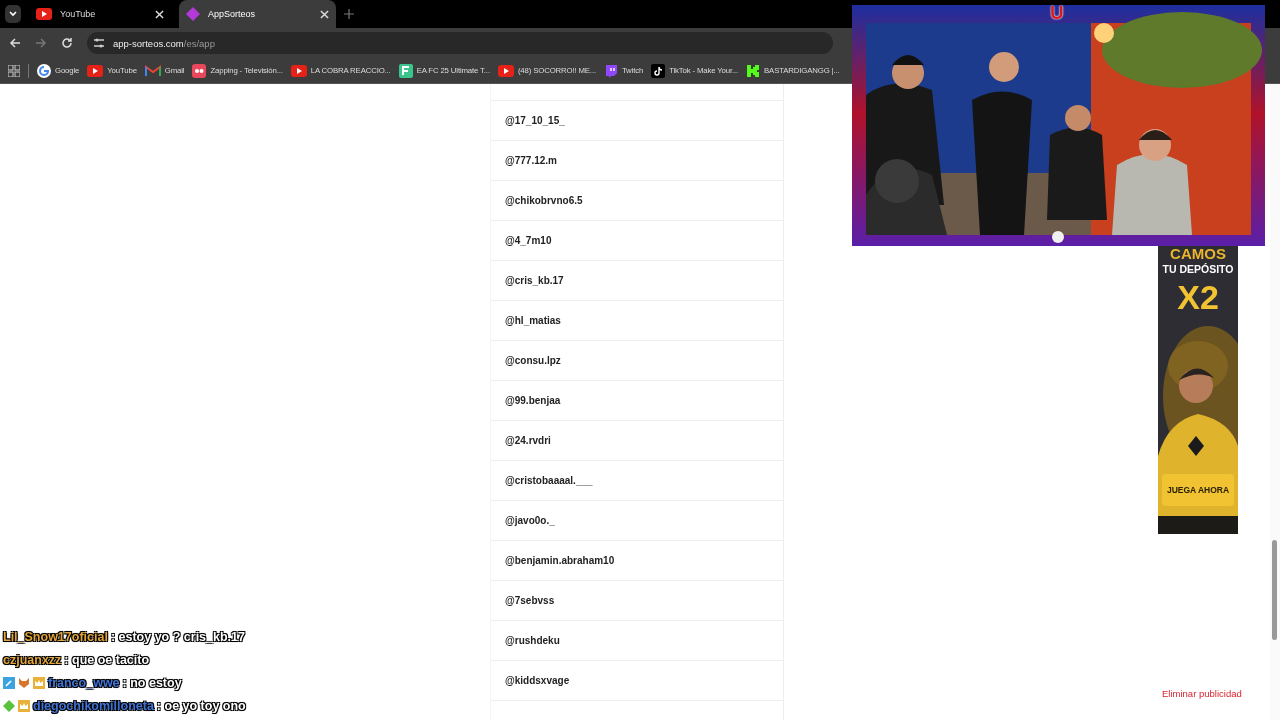 The height and width of the screenshot is (720, 1280). What do you see at coordinates (15, 43) in the screenshot?
I see `back-arrow-icon` at bounding box center [15, 43].